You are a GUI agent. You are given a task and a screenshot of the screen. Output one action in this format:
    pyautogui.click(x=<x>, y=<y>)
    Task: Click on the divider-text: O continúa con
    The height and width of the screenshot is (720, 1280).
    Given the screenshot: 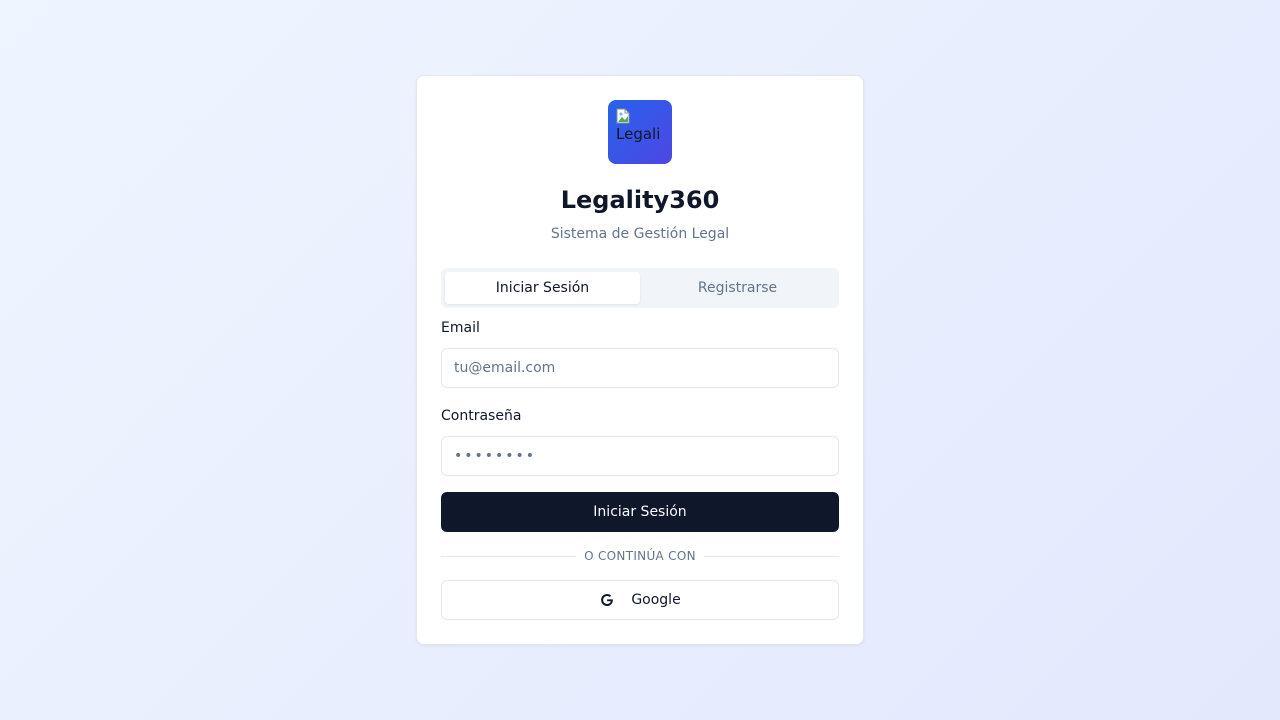 What is the action you would take?
    pyautogui.click(x=640, y=556)
    